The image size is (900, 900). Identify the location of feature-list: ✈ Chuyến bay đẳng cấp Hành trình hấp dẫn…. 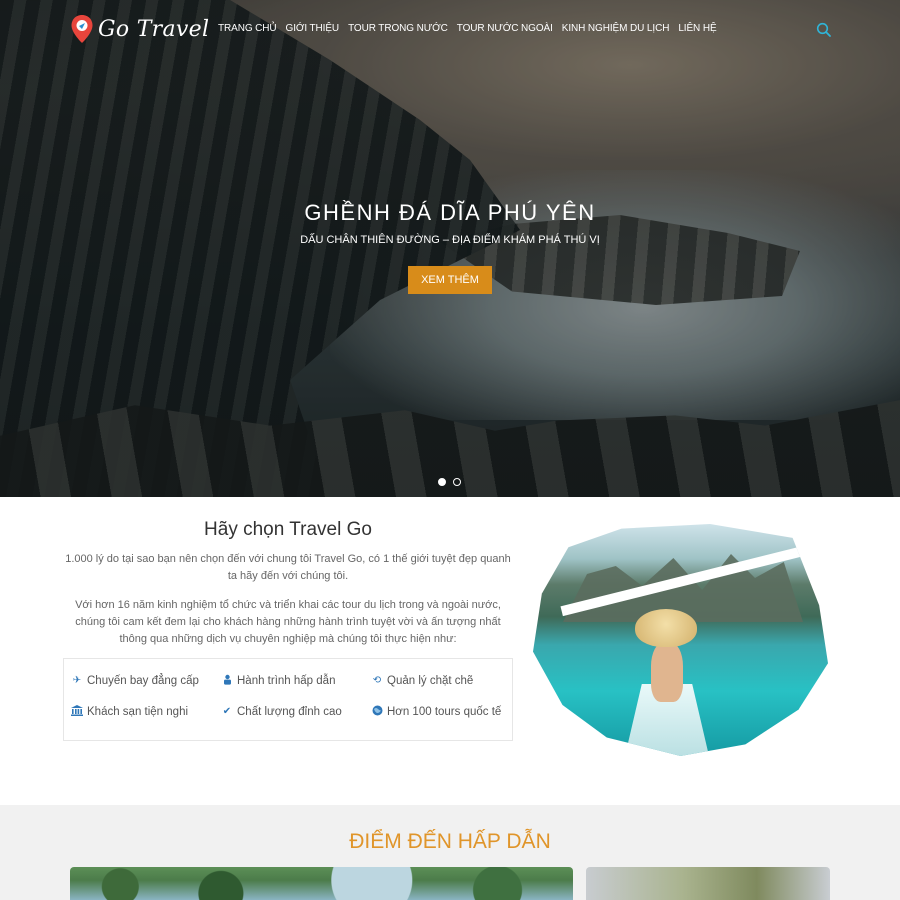
(288, 699).